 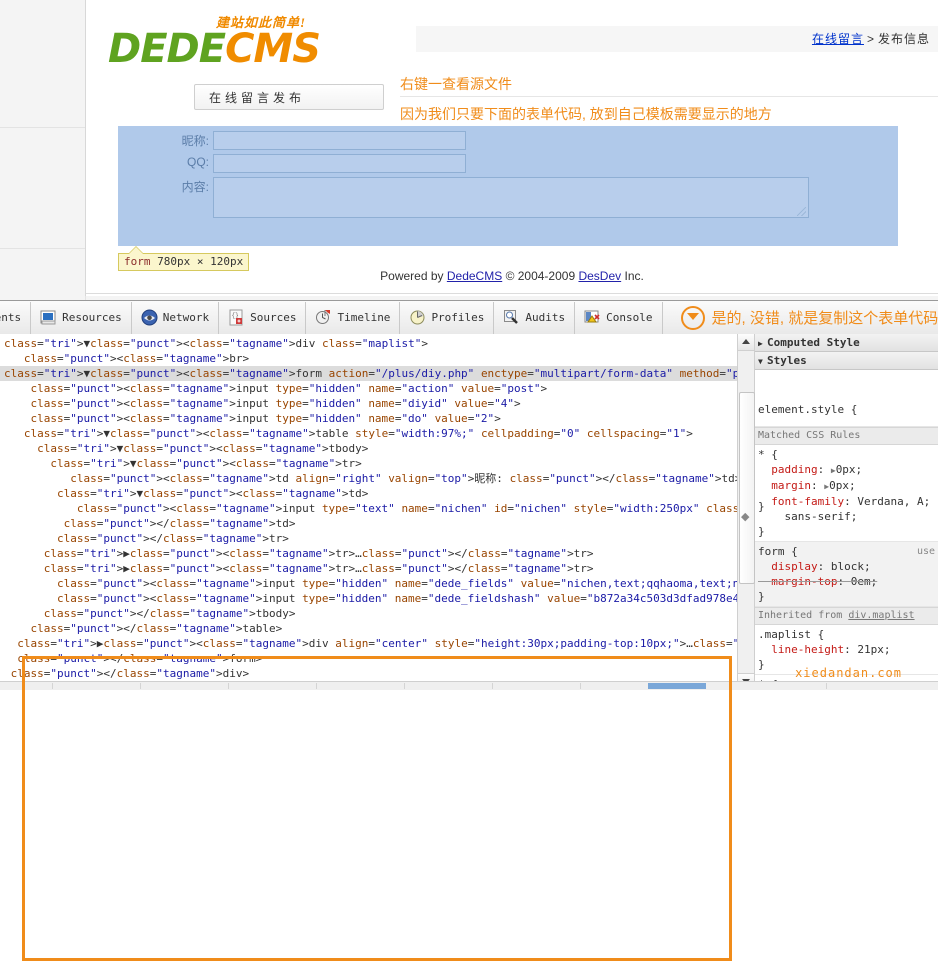 What do you see at coordinates (846, 361) in the screenshot?
I see `styles-section-header: ▼ Styles` at bounding box center [846, 361].